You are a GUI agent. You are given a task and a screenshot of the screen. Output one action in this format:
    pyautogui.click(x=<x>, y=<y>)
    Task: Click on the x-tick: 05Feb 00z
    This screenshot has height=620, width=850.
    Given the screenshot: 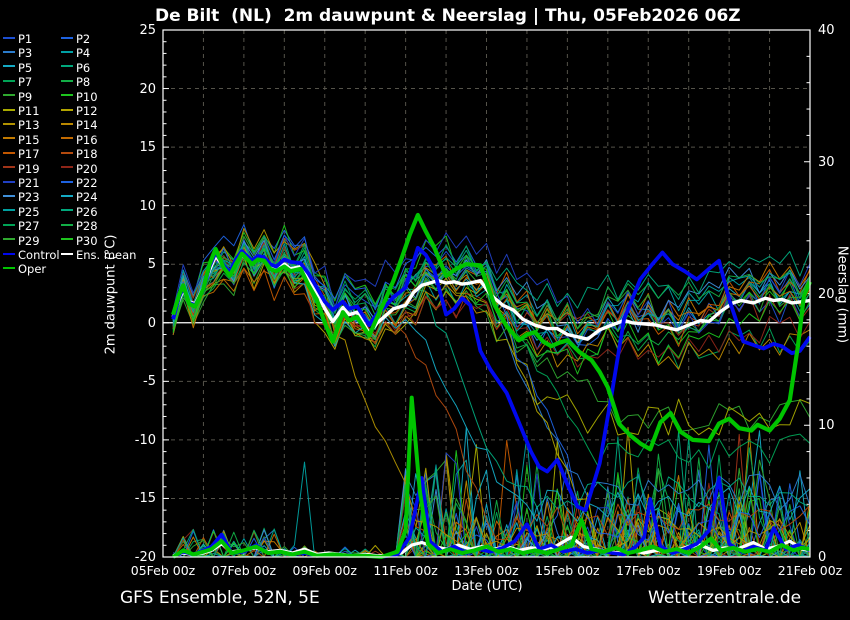 What is the action you would take?
    pyautogui.click(x=163, y=570)
    